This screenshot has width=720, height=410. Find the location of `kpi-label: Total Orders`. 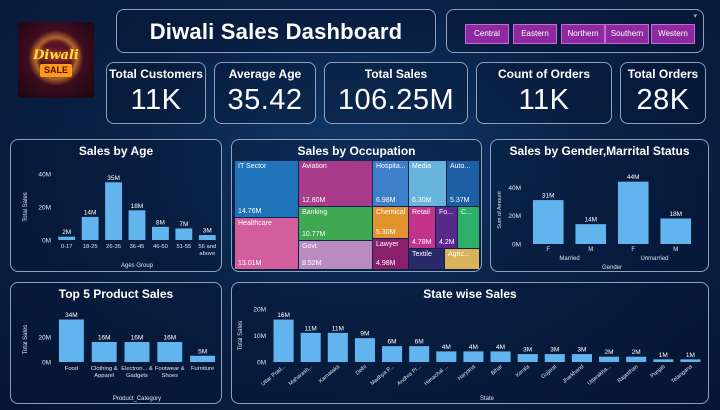

kpi-label: Total Orders is located at coordinates (663, 74).